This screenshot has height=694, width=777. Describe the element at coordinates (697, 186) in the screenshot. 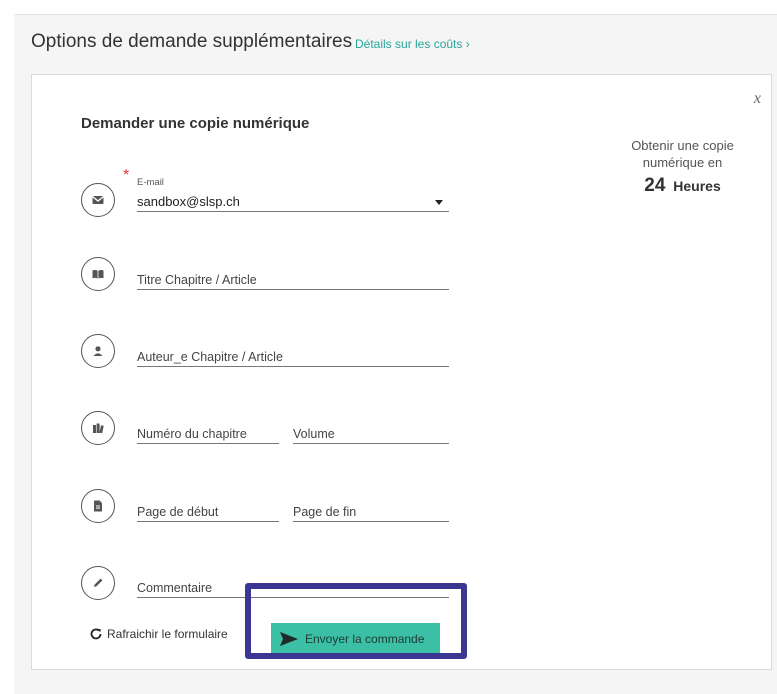

I see `delivery-hours-unit: Heures` at that location.